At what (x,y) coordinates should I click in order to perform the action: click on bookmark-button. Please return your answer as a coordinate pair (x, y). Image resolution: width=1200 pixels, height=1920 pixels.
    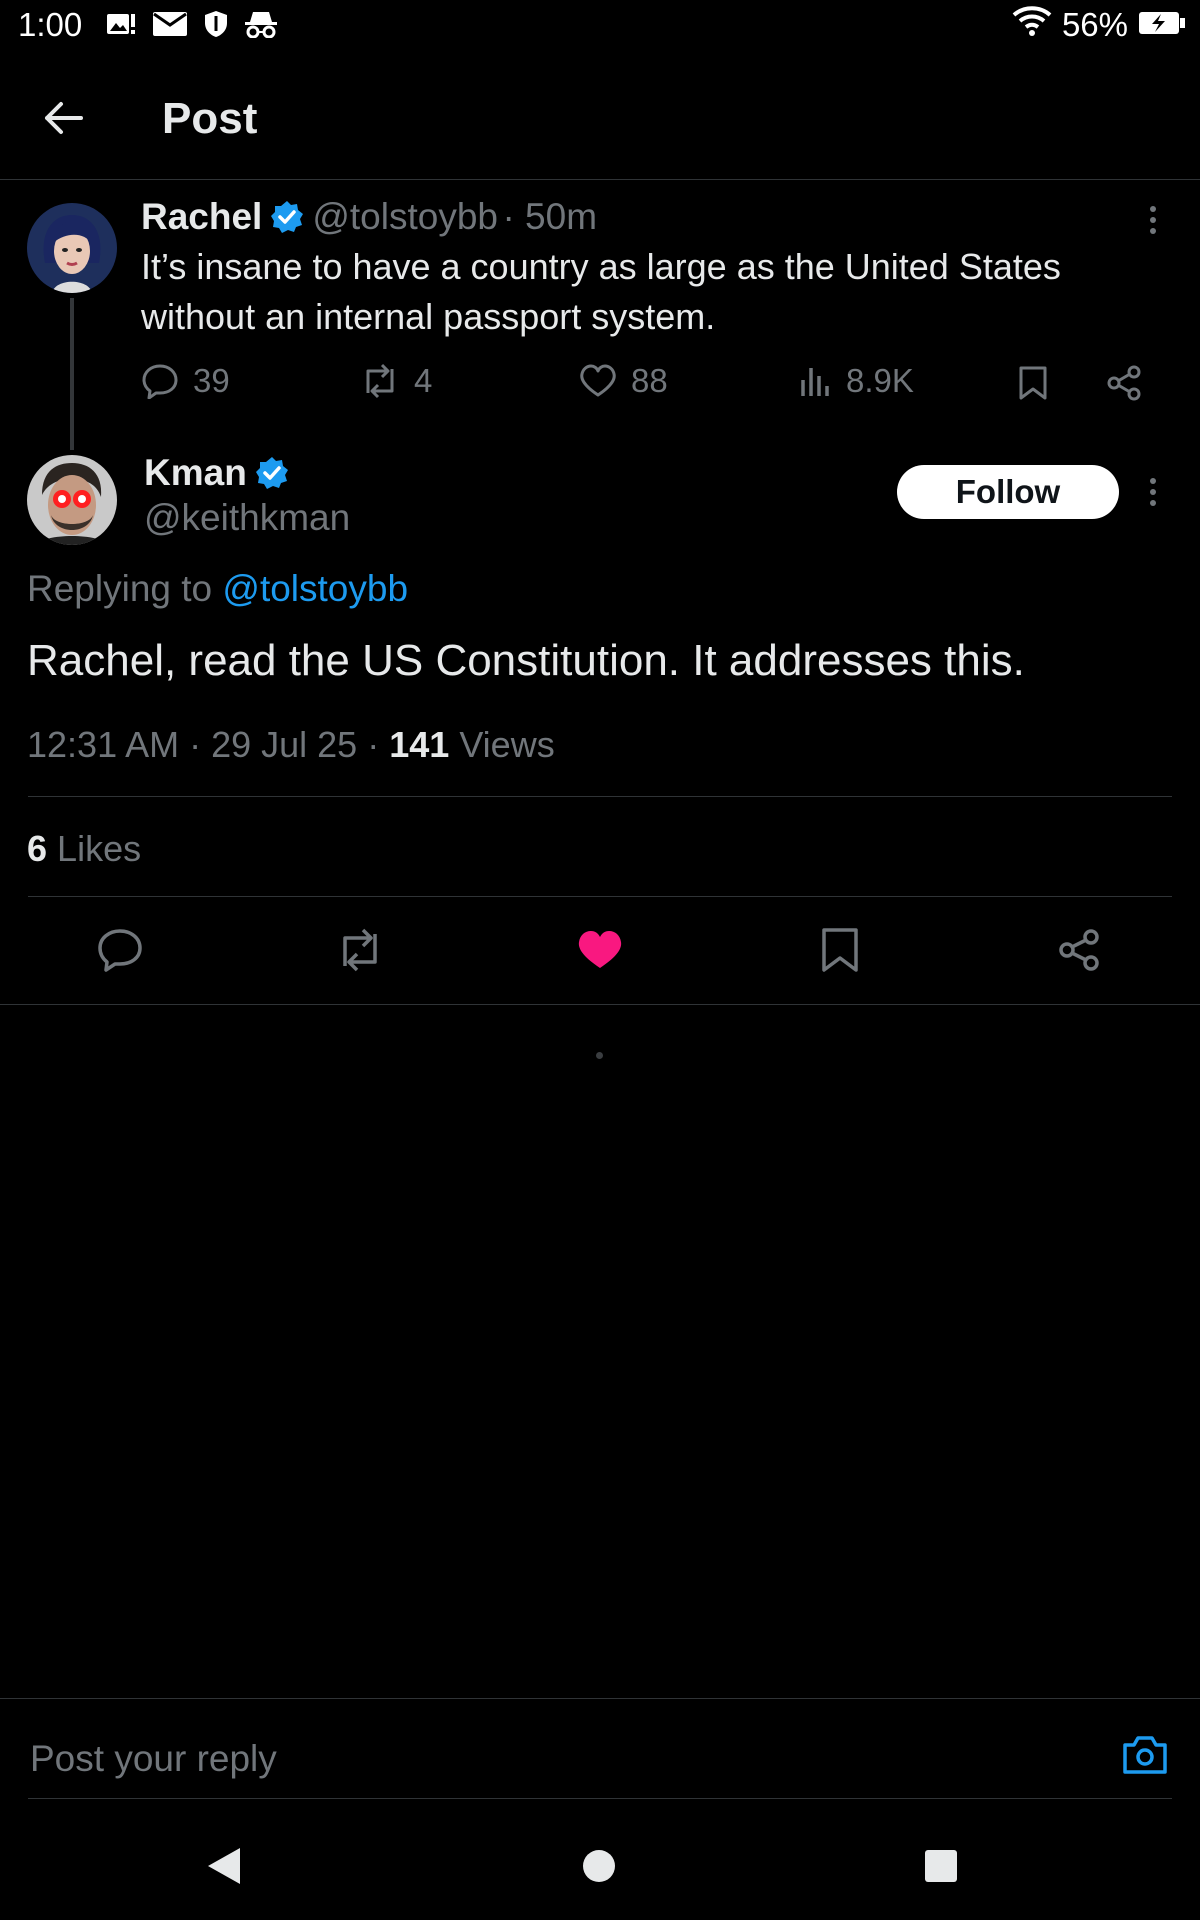
    Looking at the image, I should click on (840, 950).